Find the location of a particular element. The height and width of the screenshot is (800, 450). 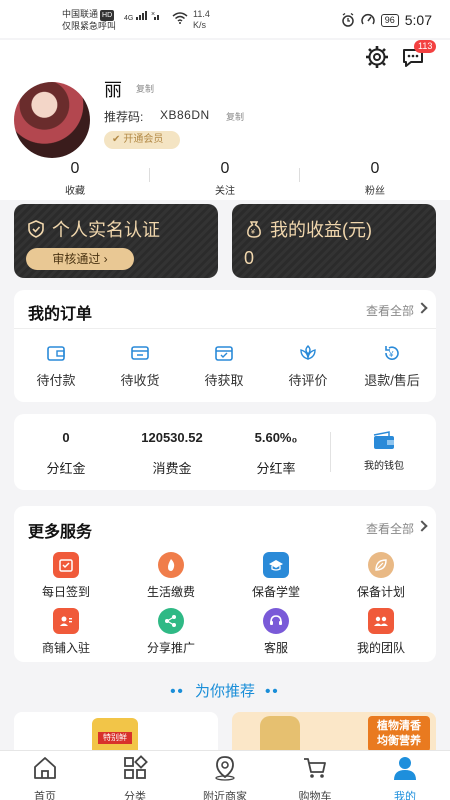

stats-row: 0 收藏 0 关注 0 粉丝 is located at coordinates (225, 180).